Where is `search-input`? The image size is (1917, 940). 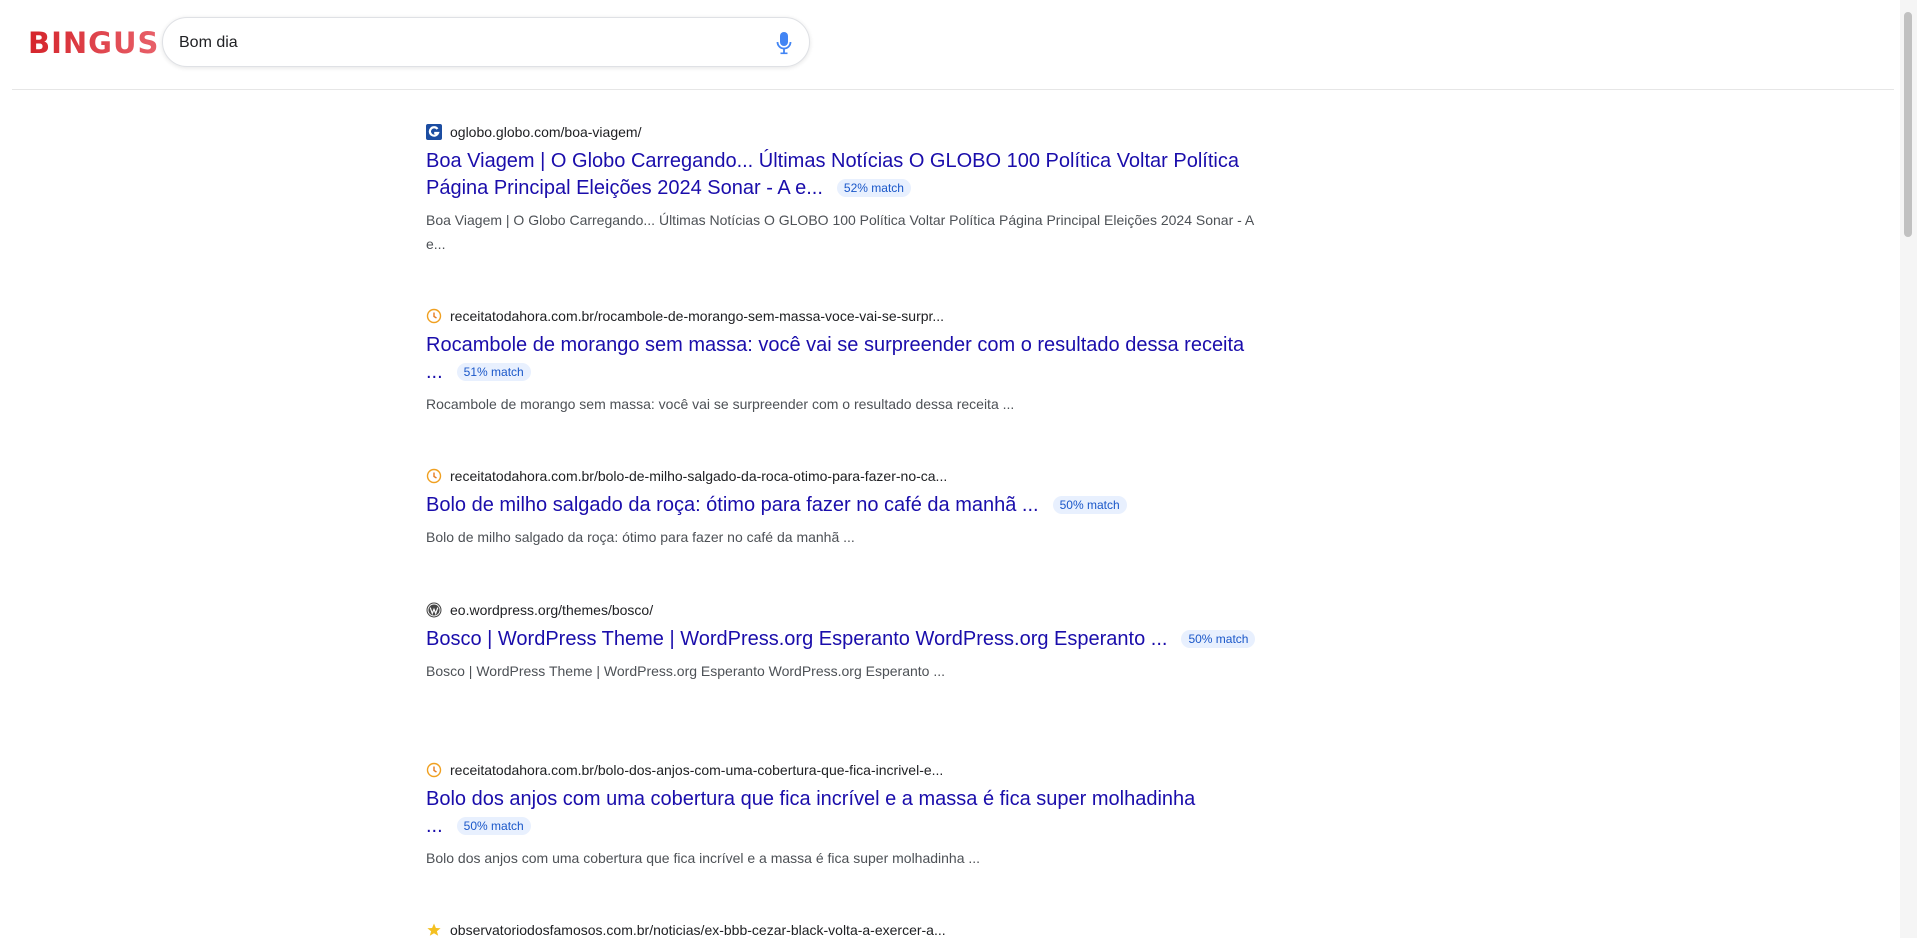
search-input is located at coordinates (459, 43).